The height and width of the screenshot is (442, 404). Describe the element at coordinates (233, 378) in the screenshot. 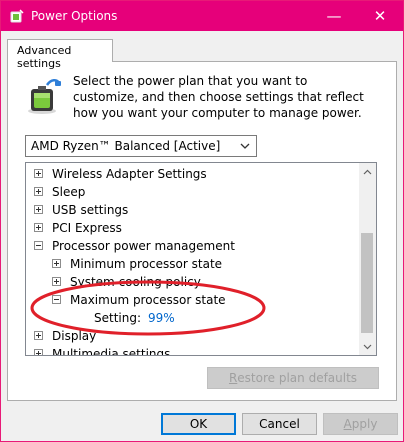

I see `restore-accel: R` at that location.